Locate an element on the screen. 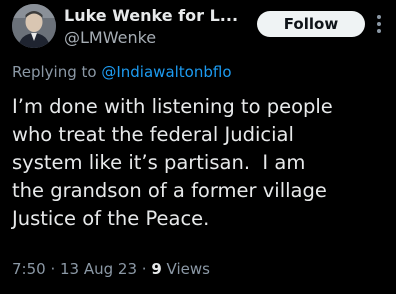  follow-button: Follow is located at coordinates (311, 24).